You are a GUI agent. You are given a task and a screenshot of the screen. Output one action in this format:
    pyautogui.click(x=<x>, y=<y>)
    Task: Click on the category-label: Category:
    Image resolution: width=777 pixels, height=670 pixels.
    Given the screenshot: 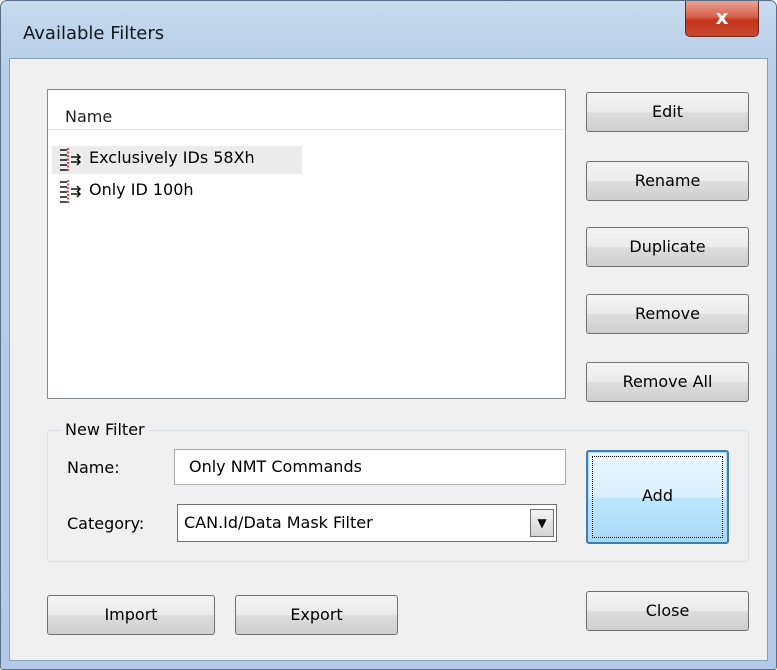 What is the action you would take?
    pyautogui.click(x=106, y=523)
    